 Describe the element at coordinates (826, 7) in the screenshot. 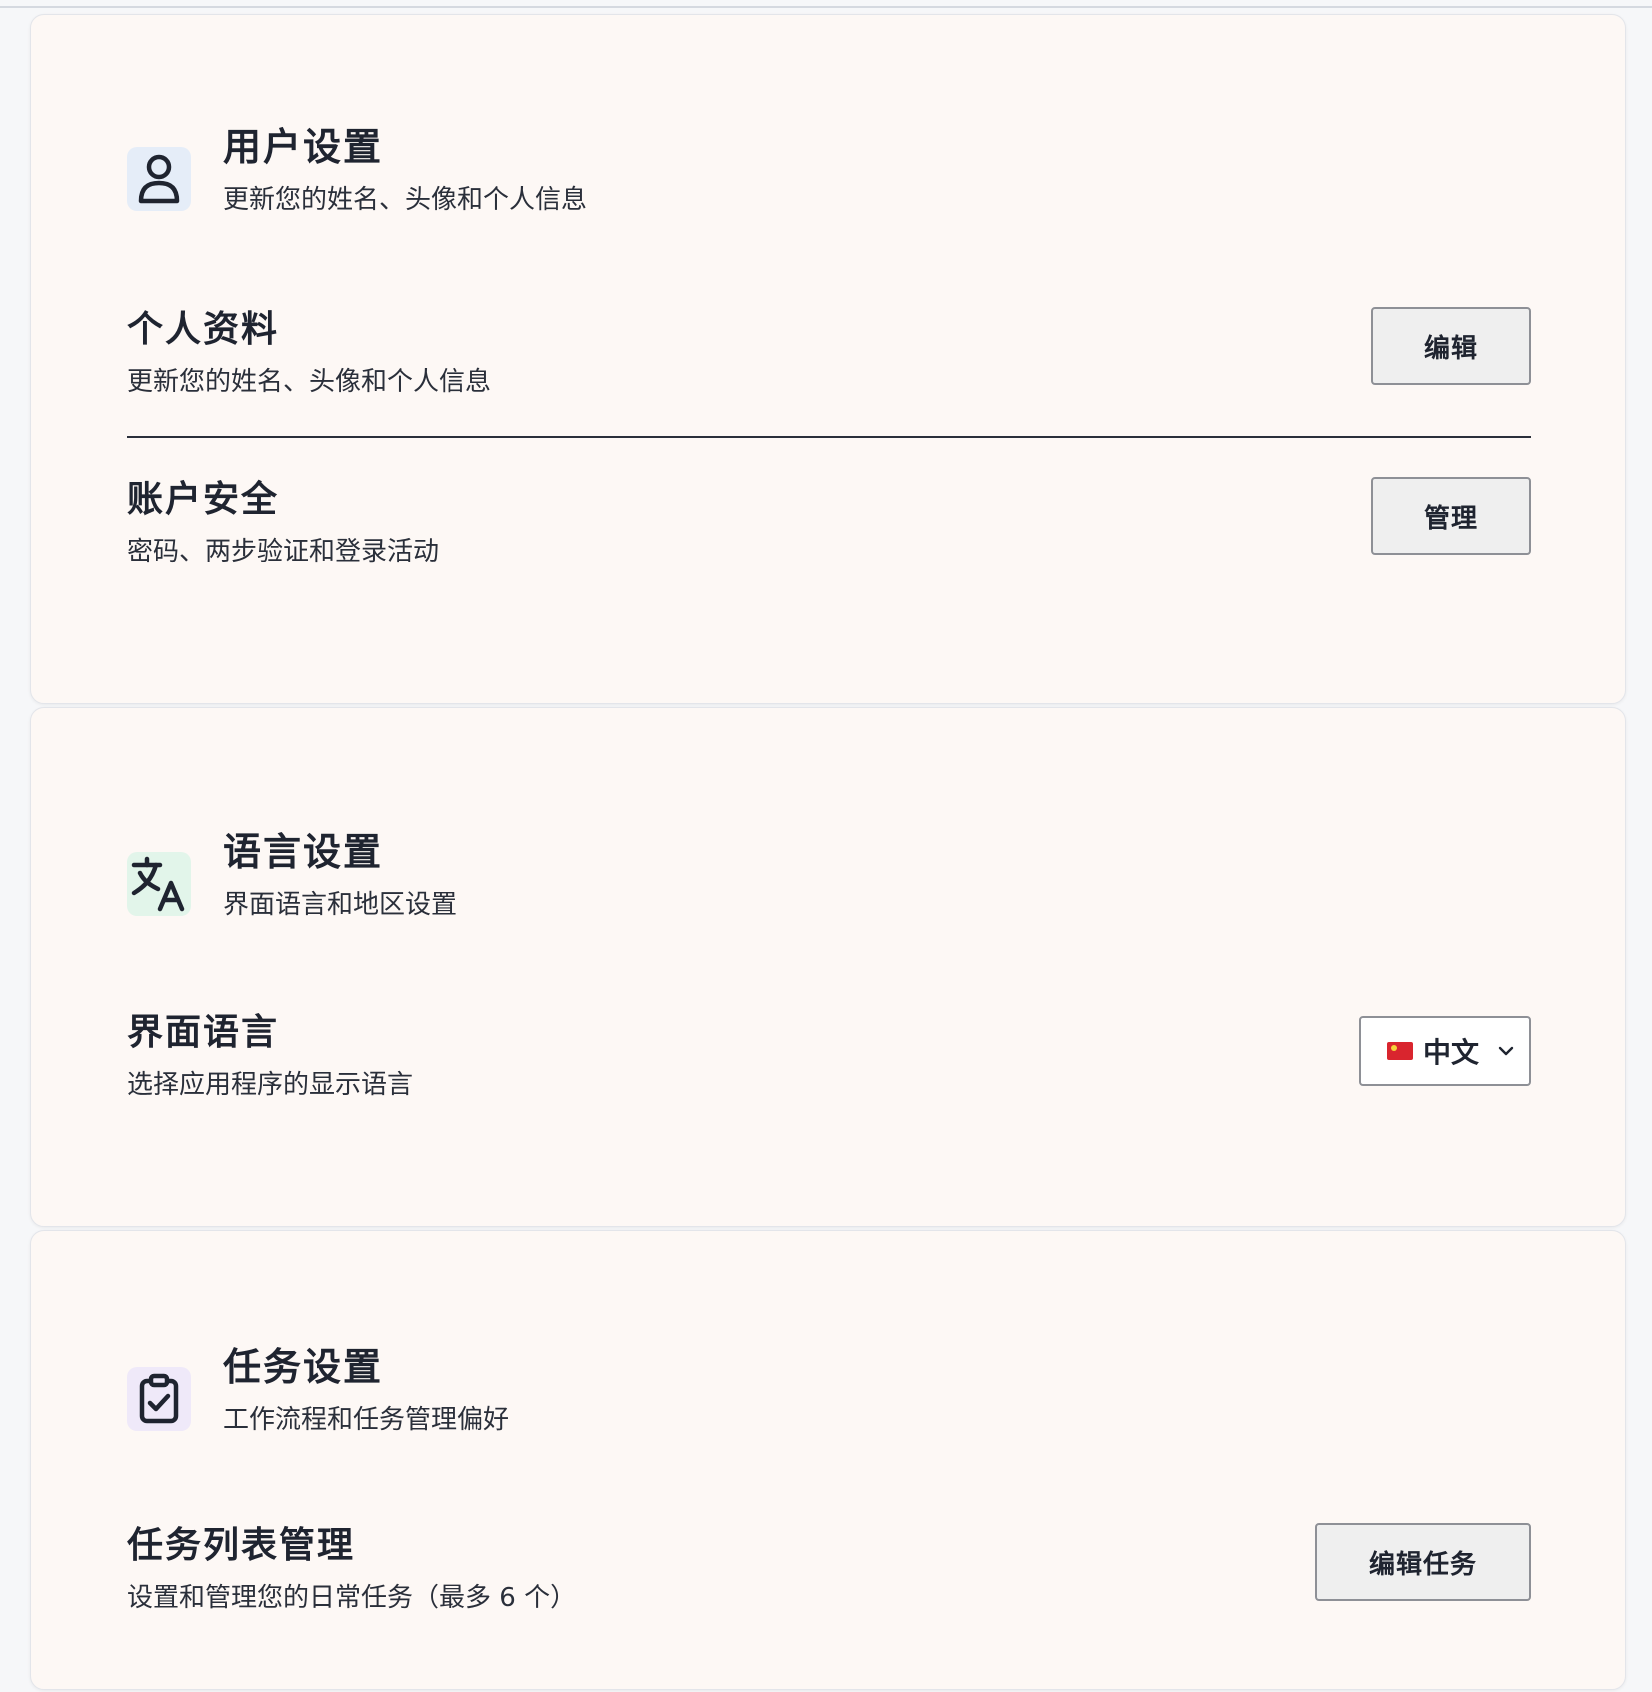

I see `top-border` at that location.